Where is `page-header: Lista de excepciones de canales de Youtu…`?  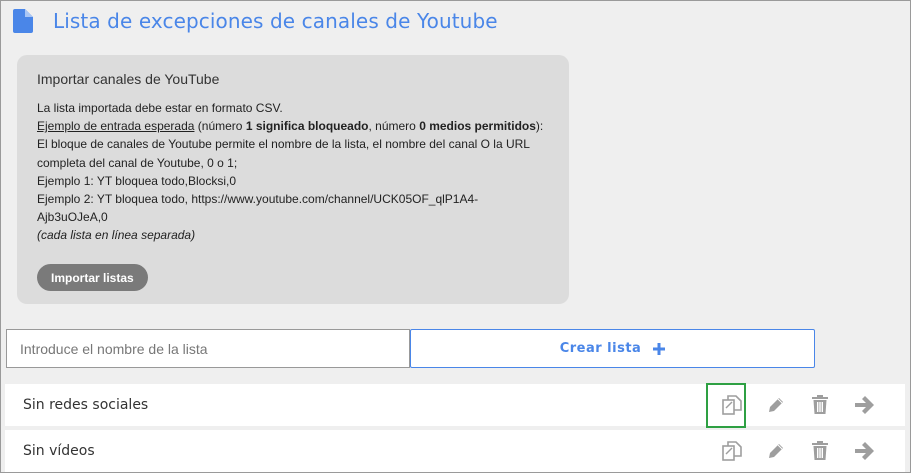
page-header: Lista de excepciones de canales de Youtu… is located at coordinates (255, 21).